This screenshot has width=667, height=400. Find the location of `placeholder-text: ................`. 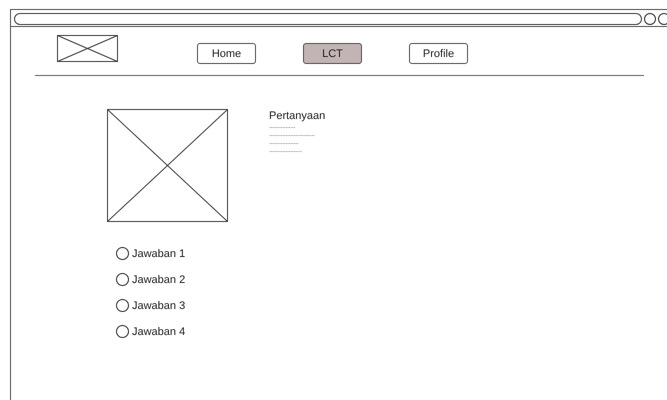

placeholder-text: ................ is located at coordinates (282, 126).